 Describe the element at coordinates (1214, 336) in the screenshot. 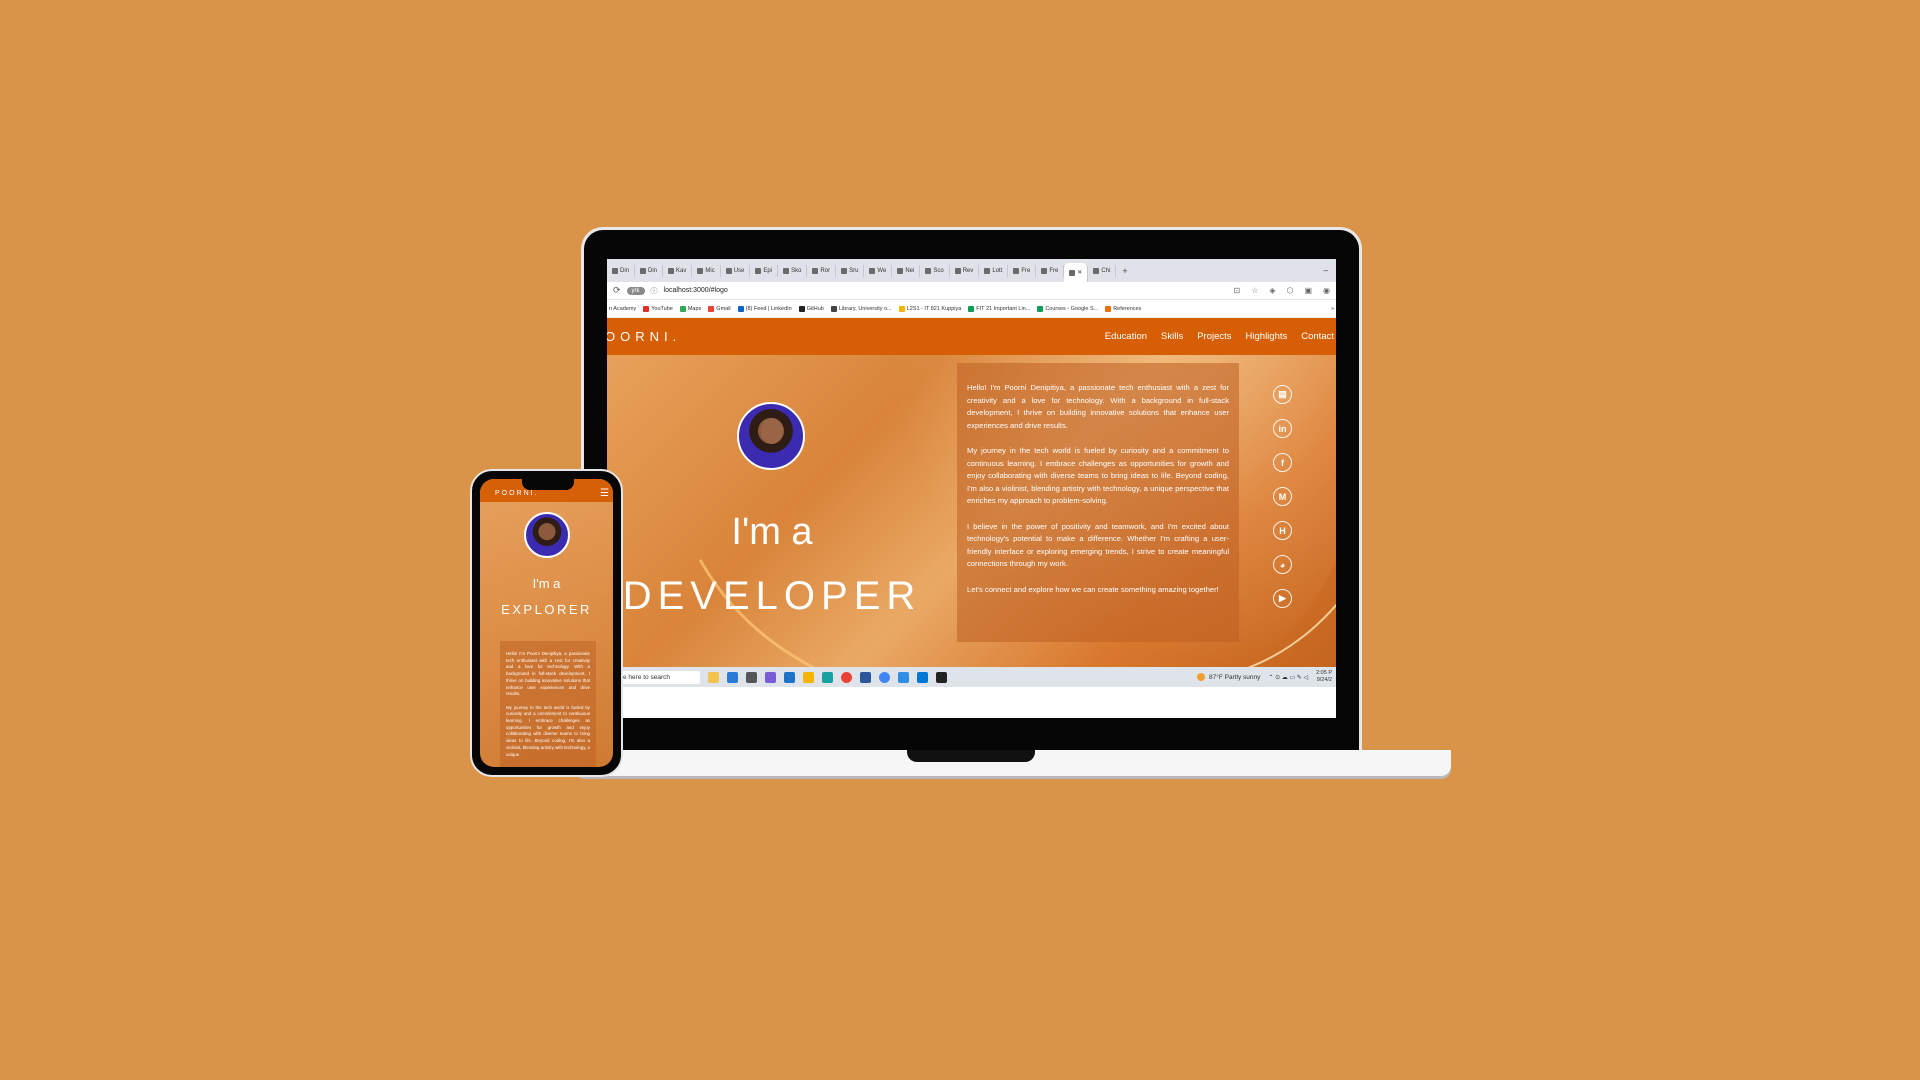

I see `nav-projects: Projects` at that location.